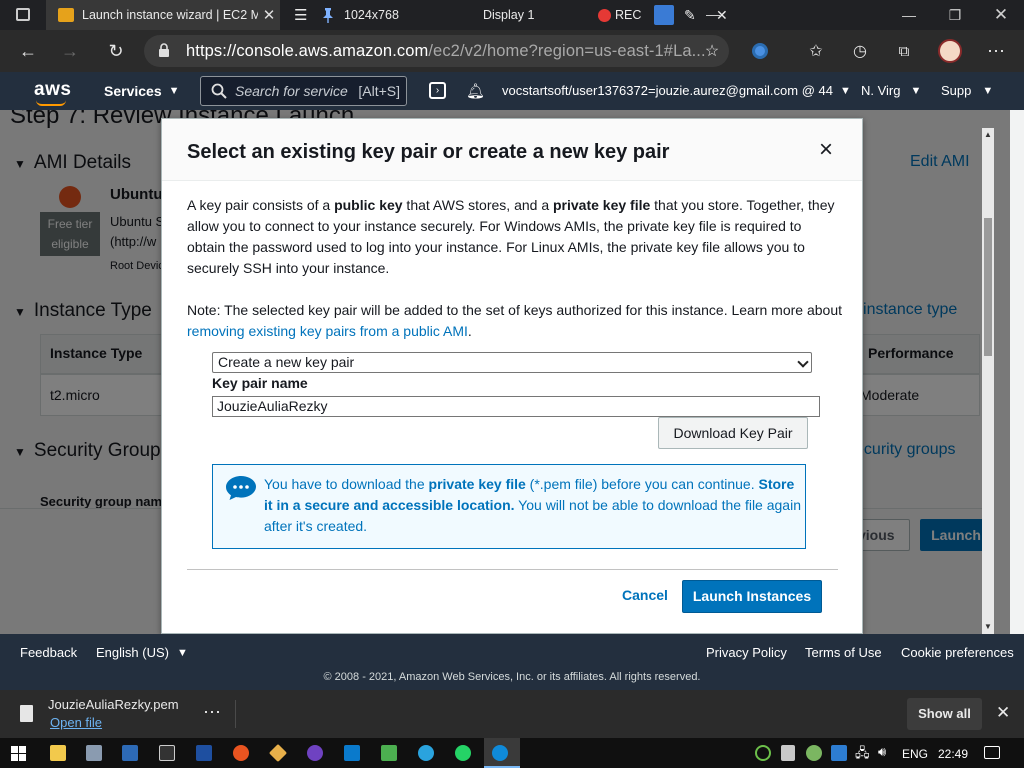 The height and width of the screenshot is (768, 1024). What do you see at coordinates (512, 569) in the screenshot?
I see `dialog-footer-divider` at bounding box center [512, 569].